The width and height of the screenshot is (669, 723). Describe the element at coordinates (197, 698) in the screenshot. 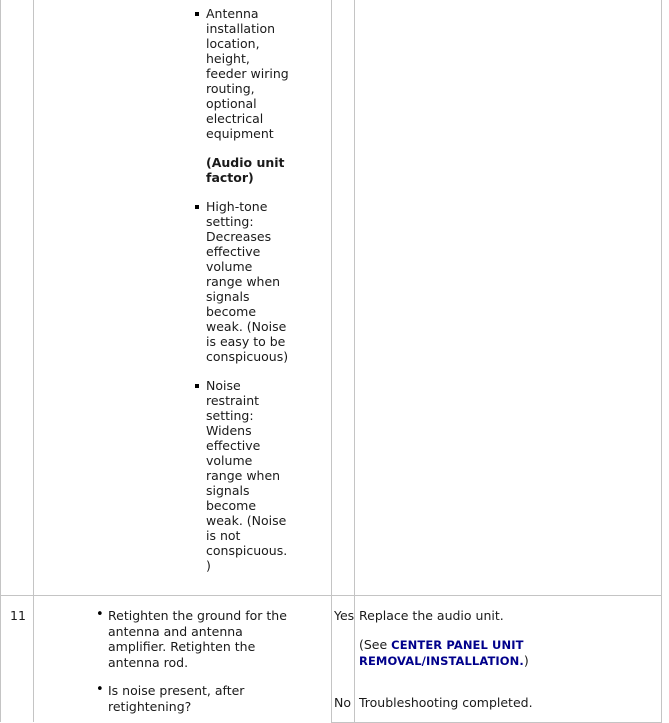

I see `list-item: Is noise present, after retightening?` at that location.